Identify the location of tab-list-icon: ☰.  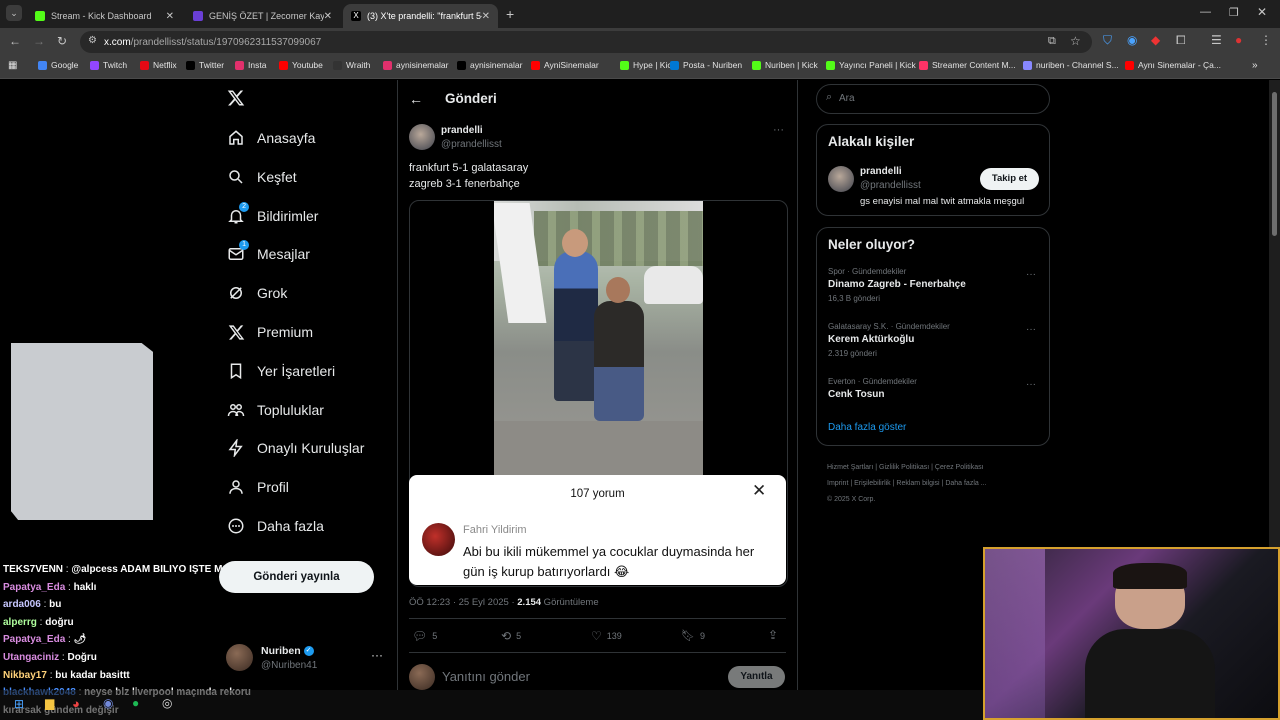
(1216, 40).